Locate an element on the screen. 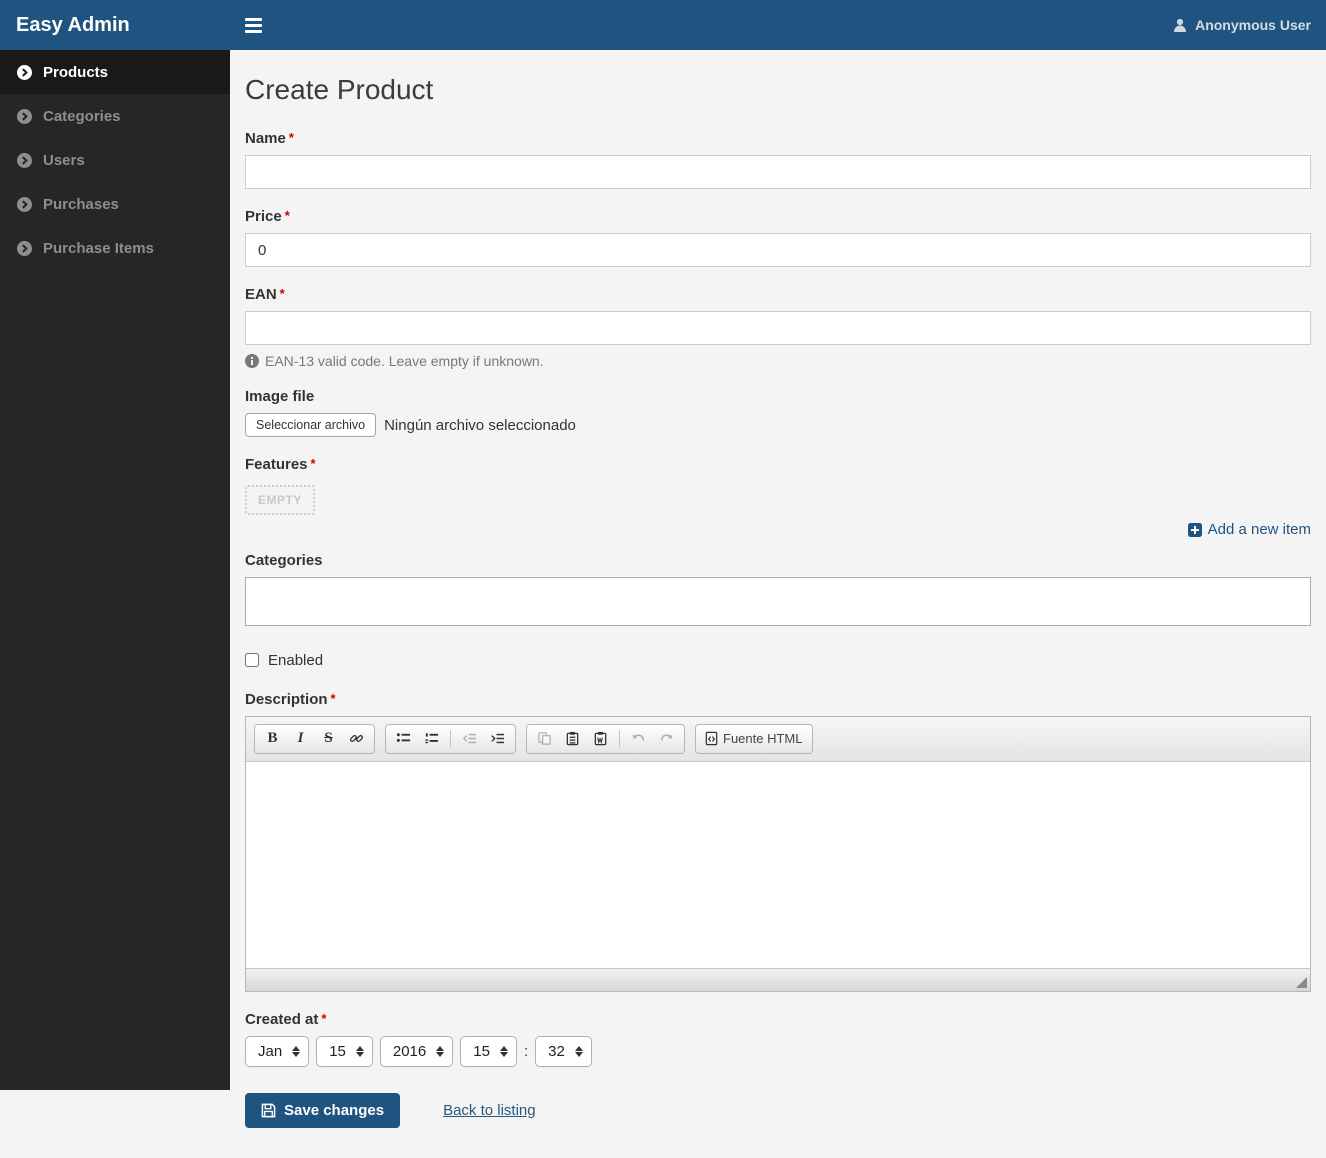 The width and height of the screenshot is (1326, 1158). sidebar-item-categories: Categories is located at coordinates (115, 116).